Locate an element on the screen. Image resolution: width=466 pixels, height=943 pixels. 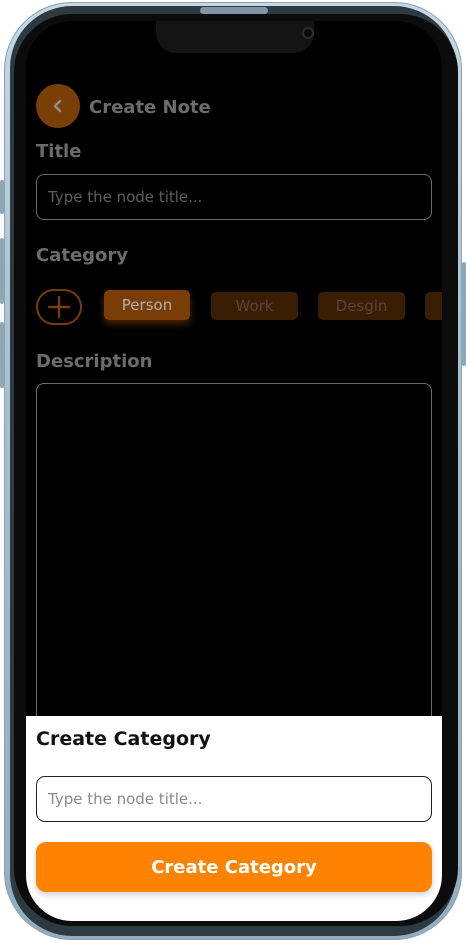
sheet-title: Create Category is located at coordinates (123, 739).